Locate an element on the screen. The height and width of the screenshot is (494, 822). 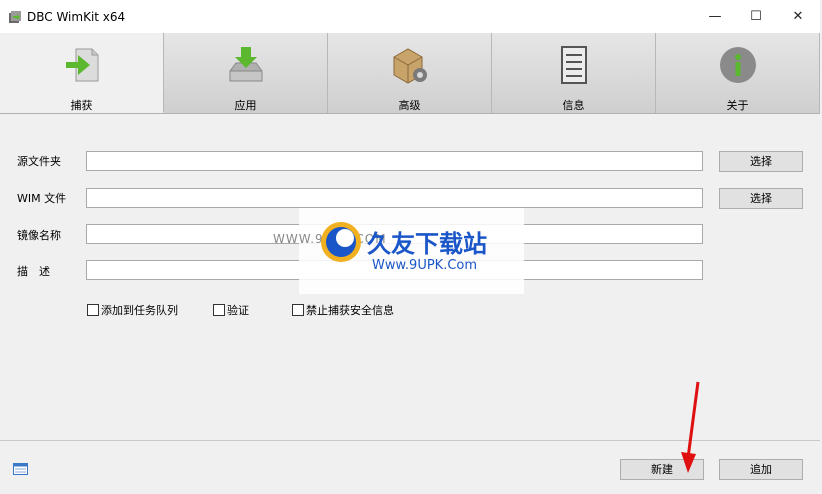
info-document-icon is located at coordinates (573, 65).